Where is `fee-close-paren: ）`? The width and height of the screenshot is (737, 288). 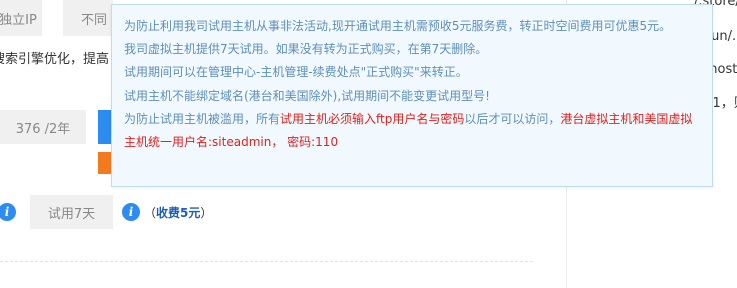 fee-close-paren: ） is located at coordinates (206, 213).